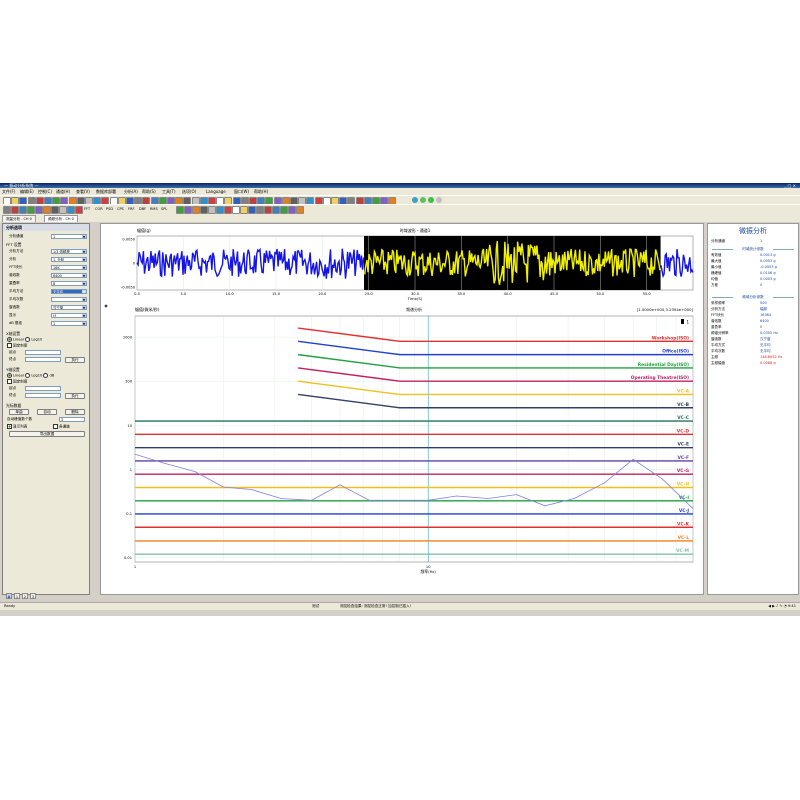 The image size is (800, 800). I want to click on radio-db-y, so click(46, 375).